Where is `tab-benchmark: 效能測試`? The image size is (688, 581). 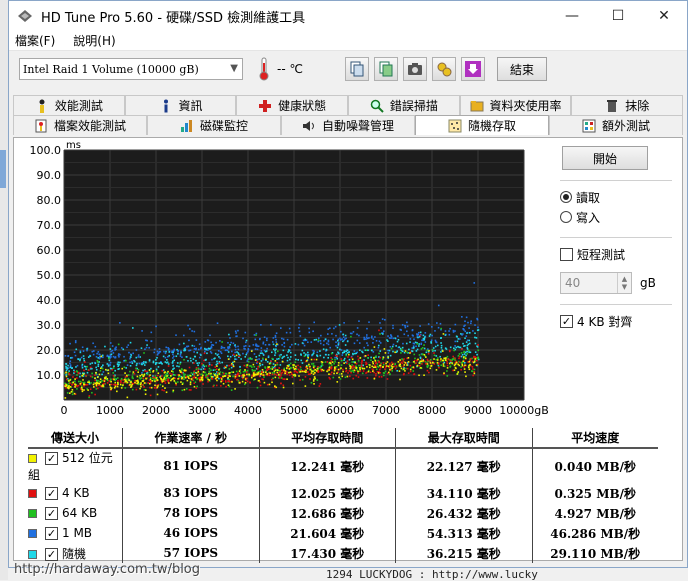
tab-benchmark: 效能測試 is located at coordinates (69, 105).